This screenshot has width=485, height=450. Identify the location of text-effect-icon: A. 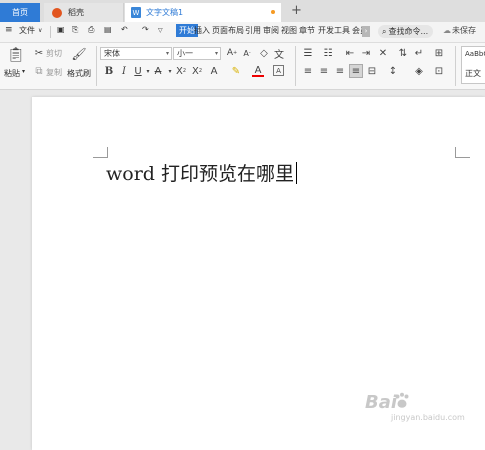
(214, 71).